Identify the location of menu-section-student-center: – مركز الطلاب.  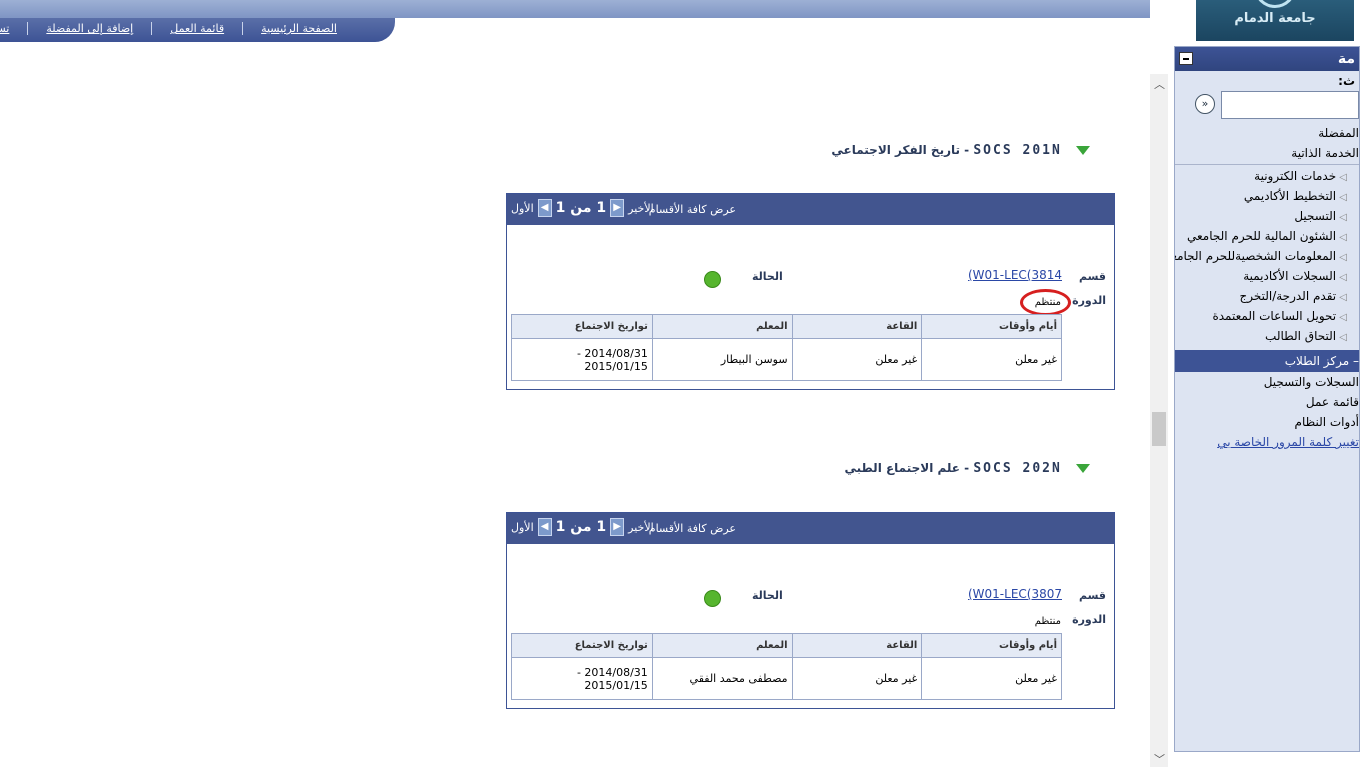
(1267, 361).